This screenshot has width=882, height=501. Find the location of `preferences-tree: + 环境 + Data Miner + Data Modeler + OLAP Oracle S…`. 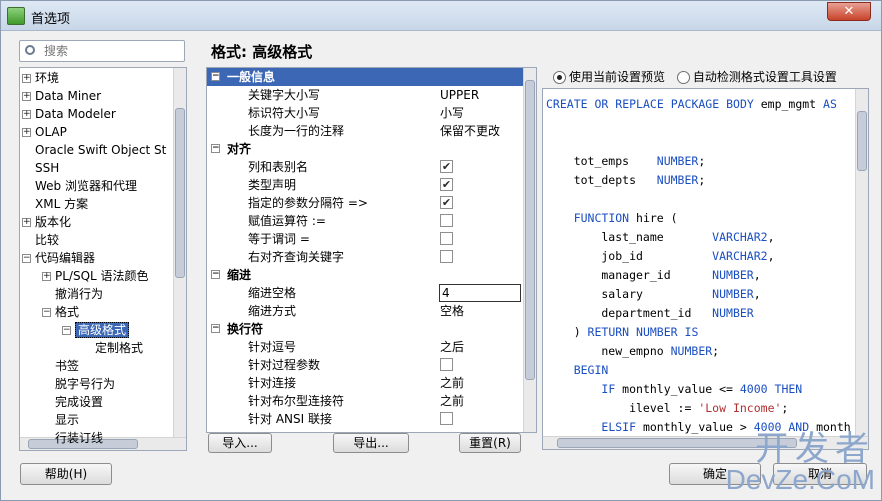

preferences-tree: + 环境 + Data Miner + Data Modeler + OLAP Oracle S… is located at coordinates (103, 259).